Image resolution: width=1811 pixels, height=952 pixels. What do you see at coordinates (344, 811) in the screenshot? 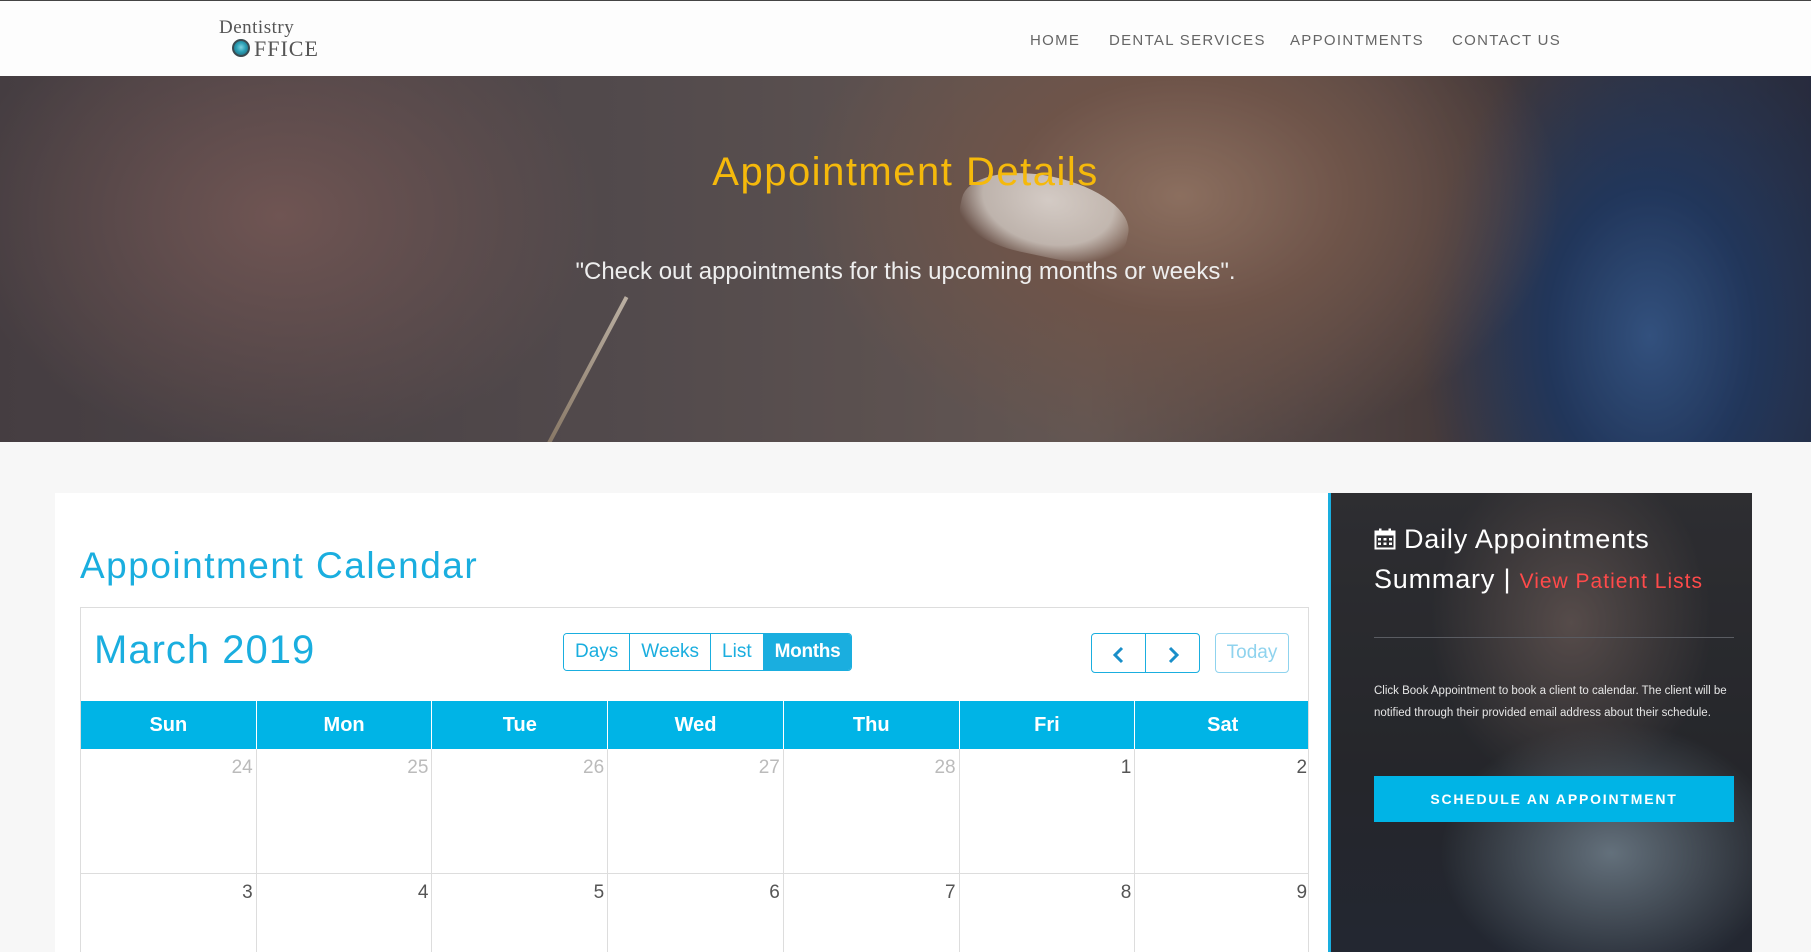
I see `day-cell: 25` at bounding box center [344, 811].